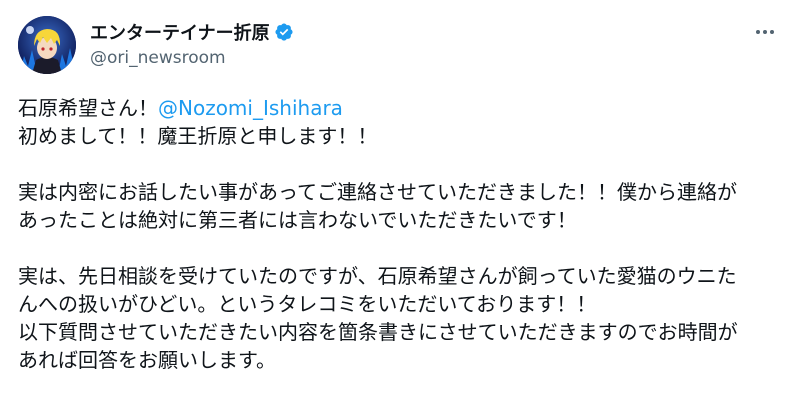 The width and height of the screenshot is (800, 416). Describe the element at coordinates (88, 108) in the screenshot. I see `tweet-line-prefix: 石原希望さん！` at that location.